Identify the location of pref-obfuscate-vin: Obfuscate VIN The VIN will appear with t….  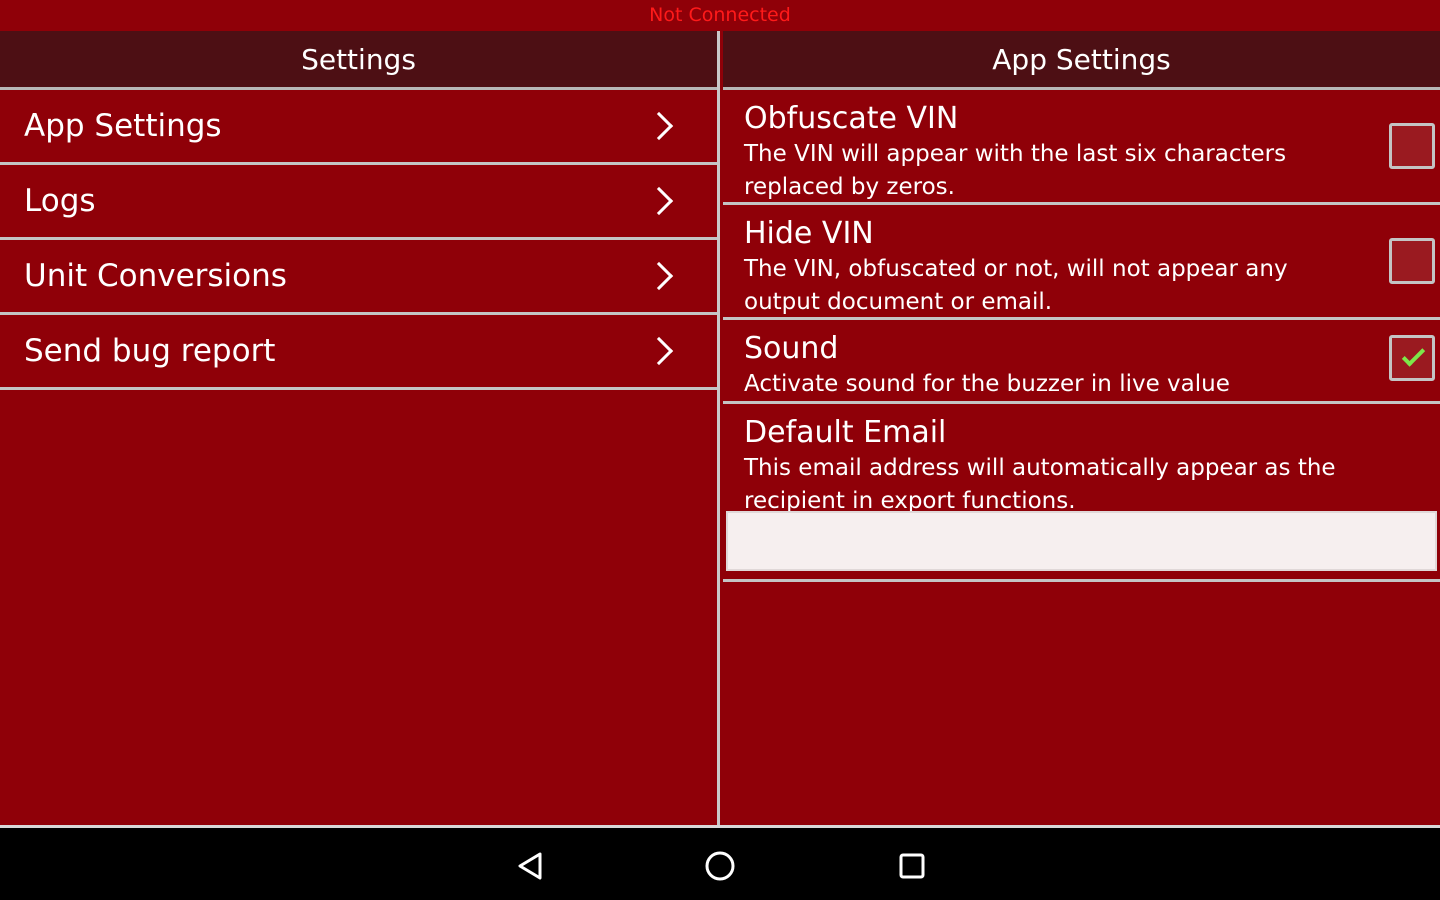
(1081, 147).